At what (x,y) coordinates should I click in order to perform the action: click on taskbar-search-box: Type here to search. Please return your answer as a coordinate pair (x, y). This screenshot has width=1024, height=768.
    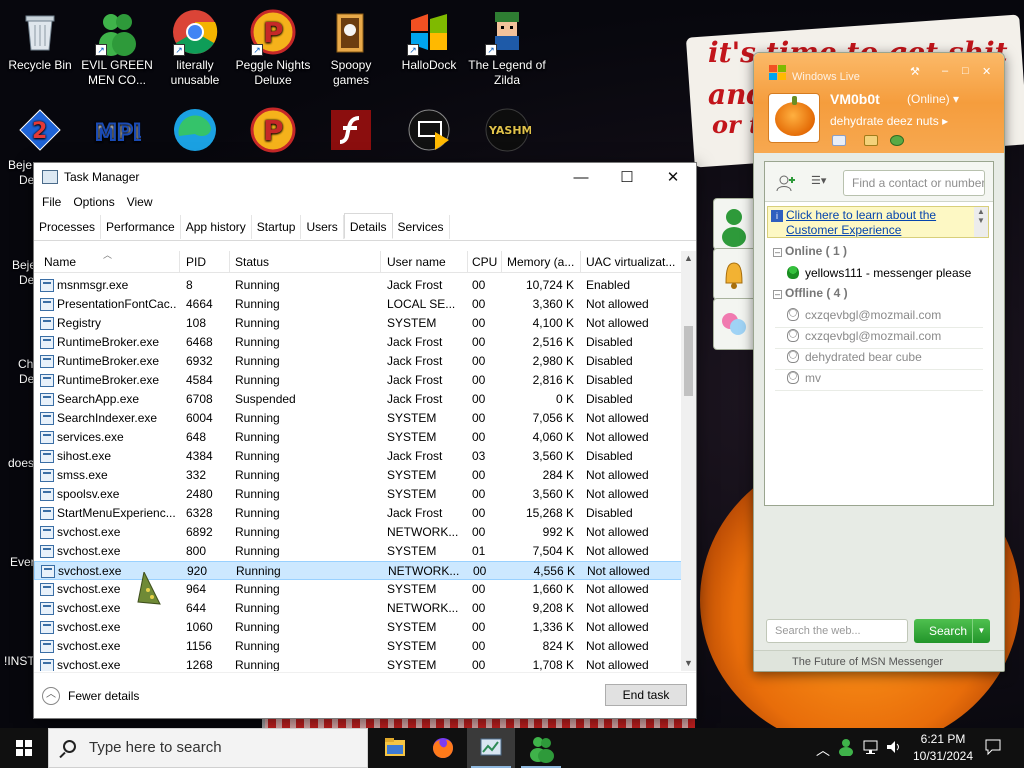
    Looking at the image, I should click on (208, 748).